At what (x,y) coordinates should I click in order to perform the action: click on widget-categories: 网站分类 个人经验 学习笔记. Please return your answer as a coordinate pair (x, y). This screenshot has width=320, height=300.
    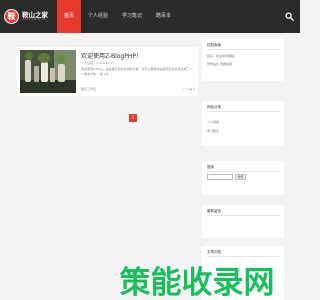
    Looking at the image, I should click on (243, 123).